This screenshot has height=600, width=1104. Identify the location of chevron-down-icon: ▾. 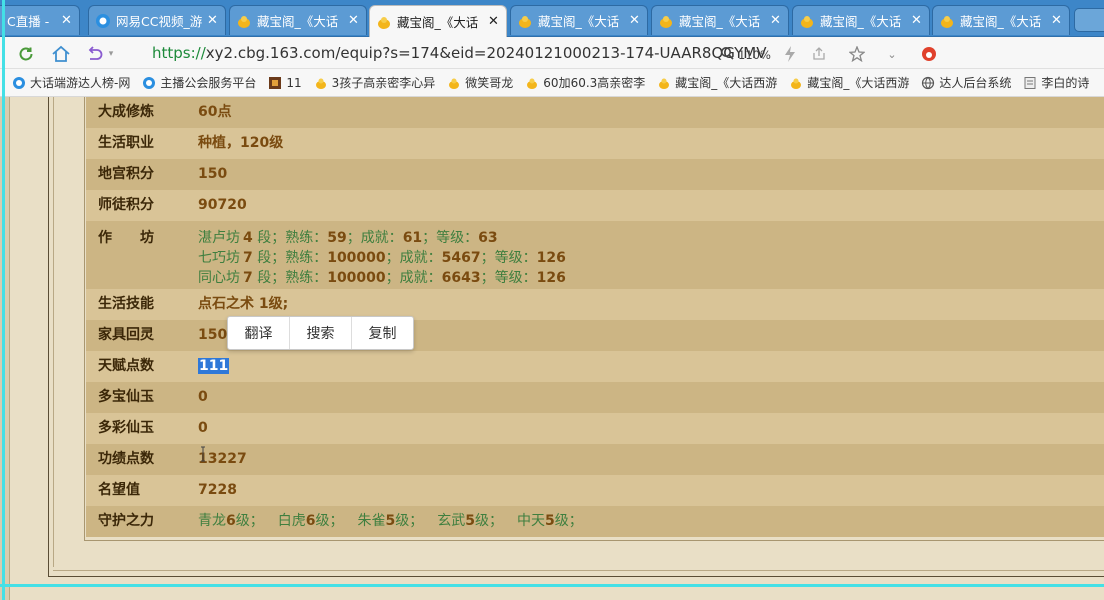
(111, 54).